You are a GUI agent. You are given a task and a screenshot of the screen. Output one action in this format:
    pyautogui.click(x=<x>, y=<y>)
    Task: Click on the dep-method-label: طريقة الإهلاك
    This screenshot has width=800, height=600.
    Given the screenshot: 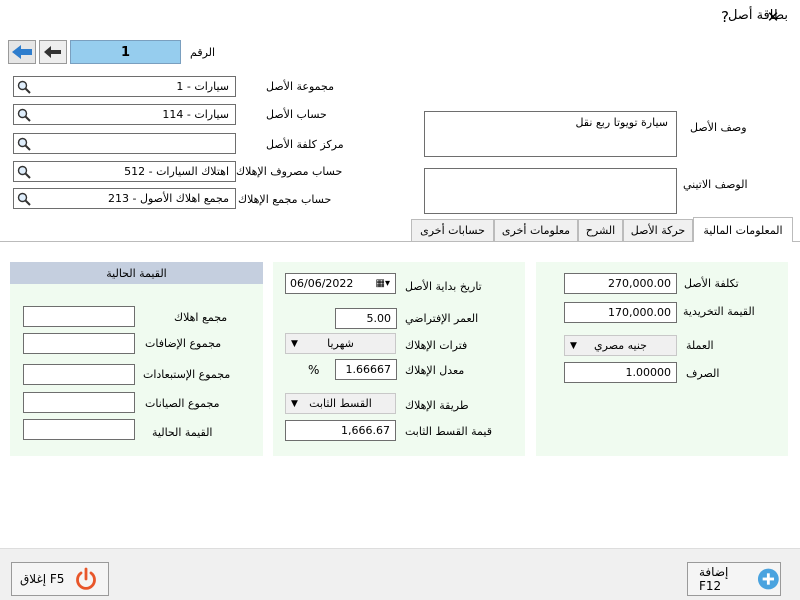 What is the action you would take?
    pyautogui.click(x=437, y=405)
    